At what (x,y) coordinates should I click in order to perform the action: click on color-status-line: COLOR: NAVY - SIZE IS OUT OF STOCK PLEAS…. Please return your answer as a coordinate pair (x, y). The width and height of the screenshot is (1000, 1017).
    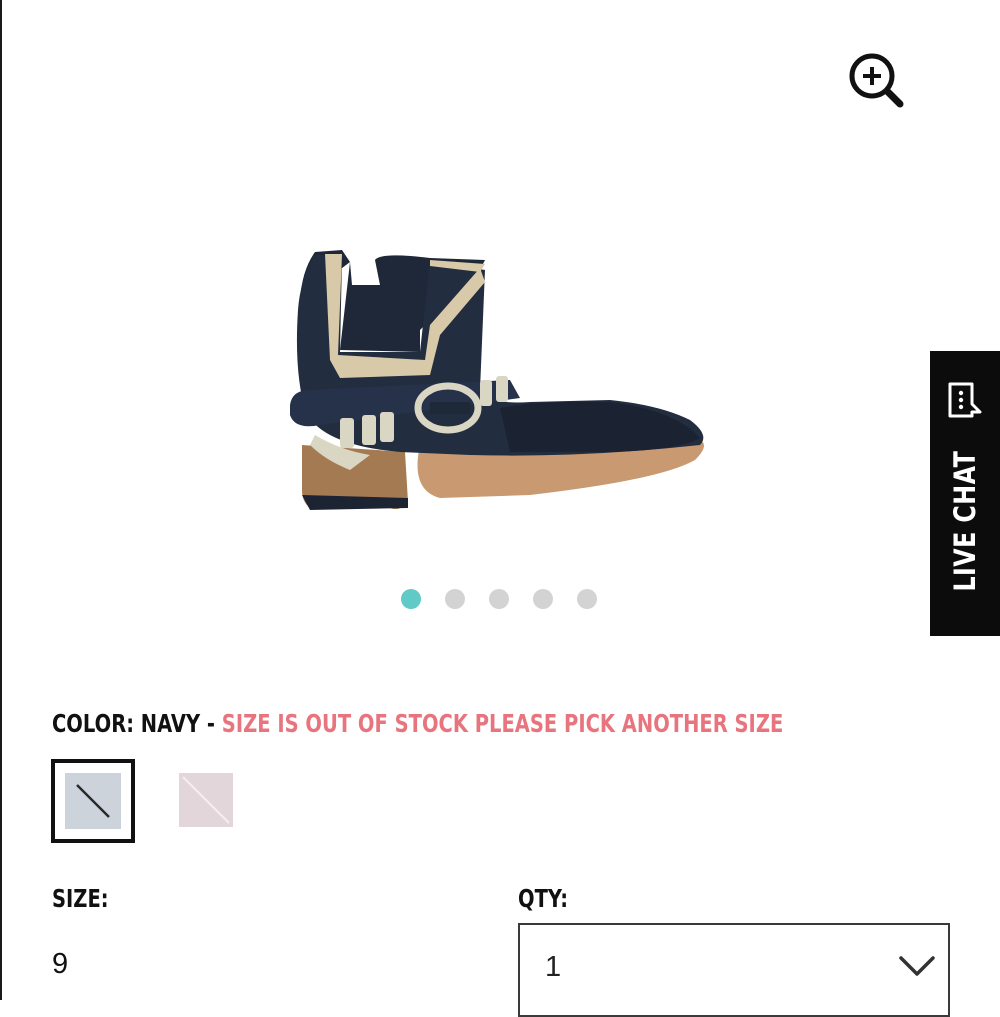
    Looking at the image, I should click on (417, 724).